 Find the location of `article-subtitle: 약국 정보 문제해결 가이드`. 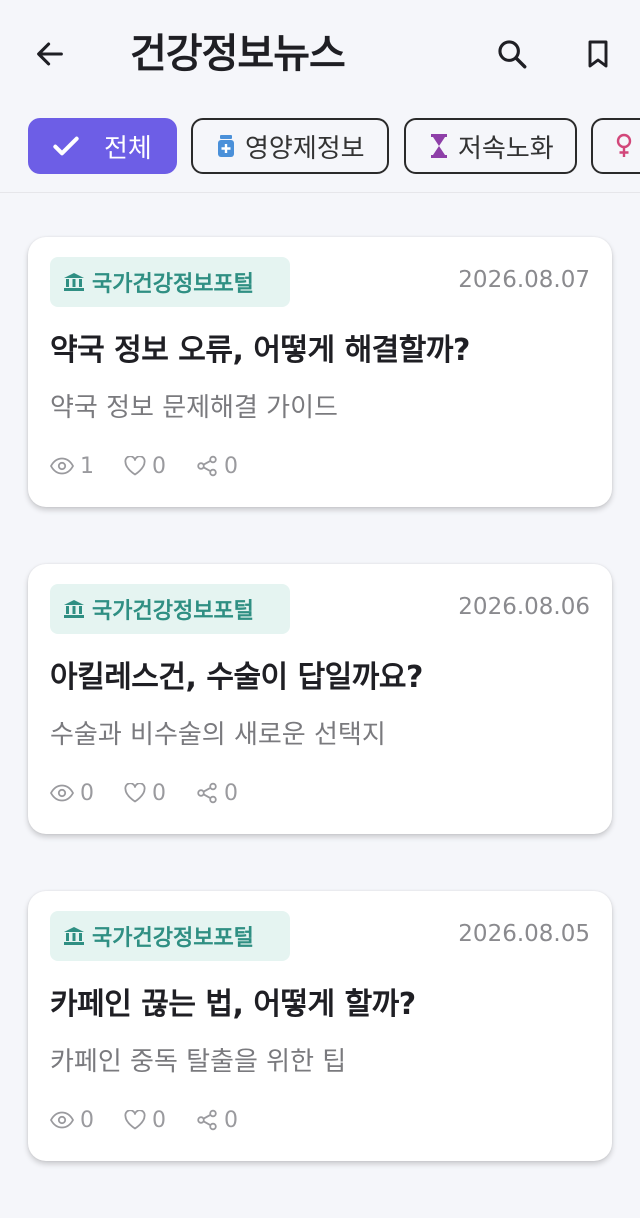

article-subtitle: 약국 정보 문제해결 가이드 is located at coordinates (194, 408).